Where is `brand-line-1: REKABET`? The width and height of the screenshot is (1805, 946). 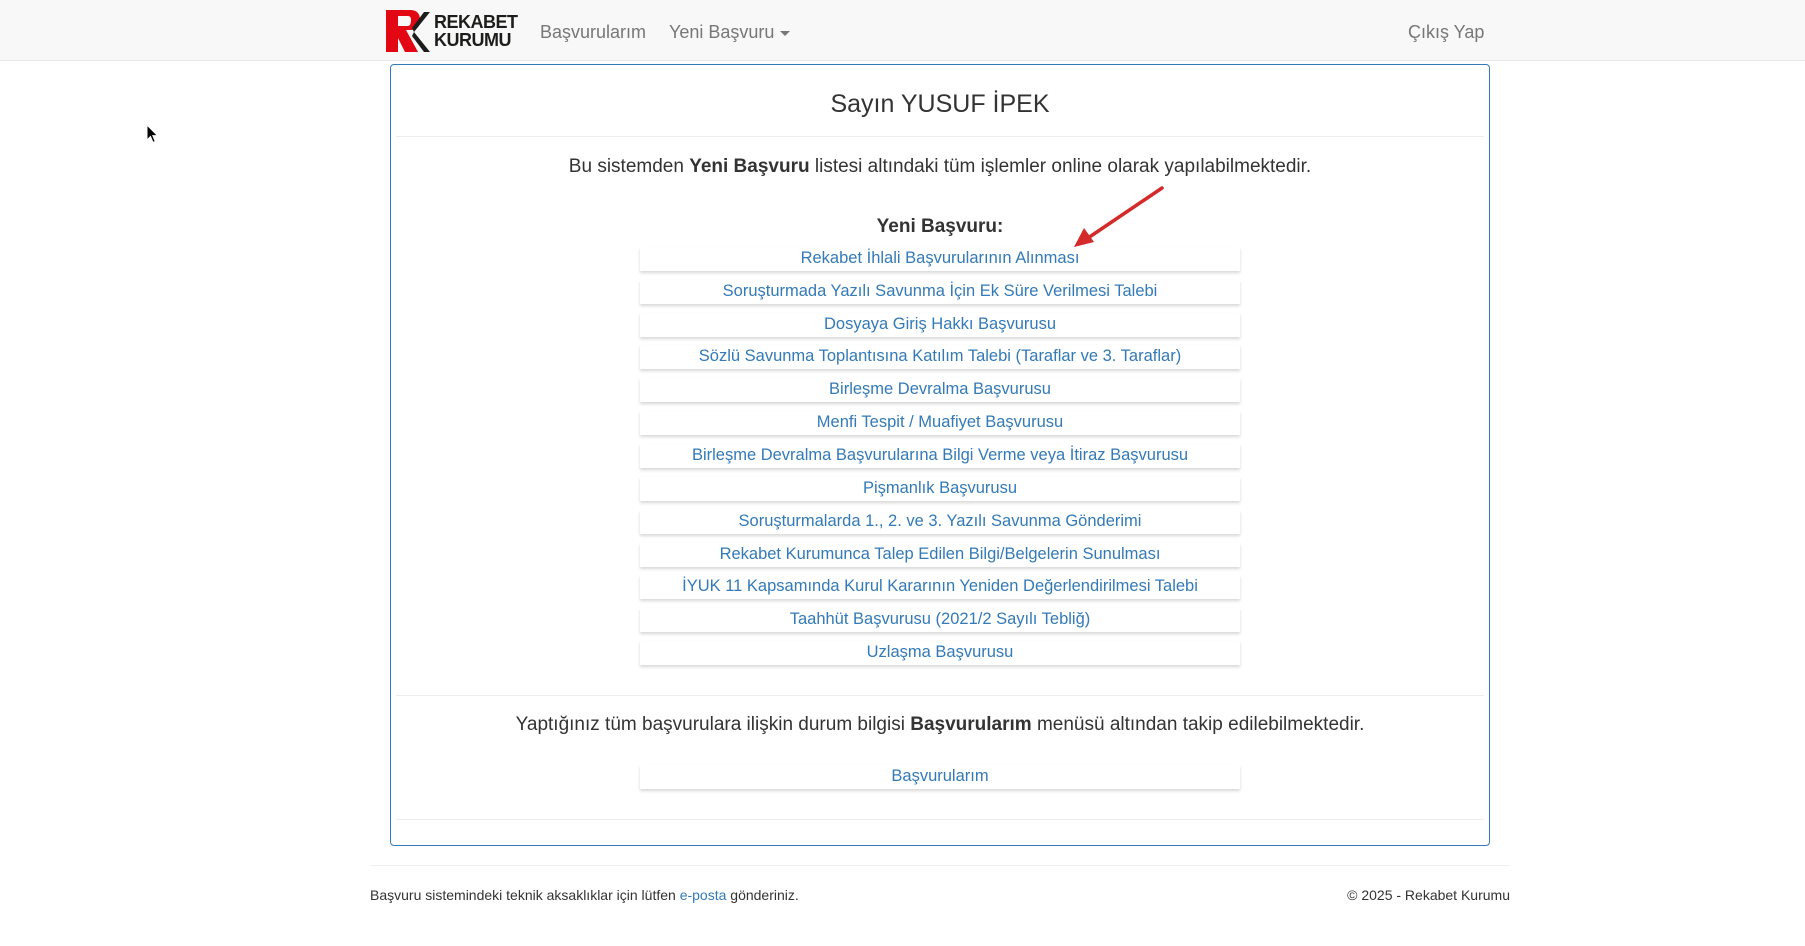
brand-line-1: REKABET is located at coordinates (476, 22).